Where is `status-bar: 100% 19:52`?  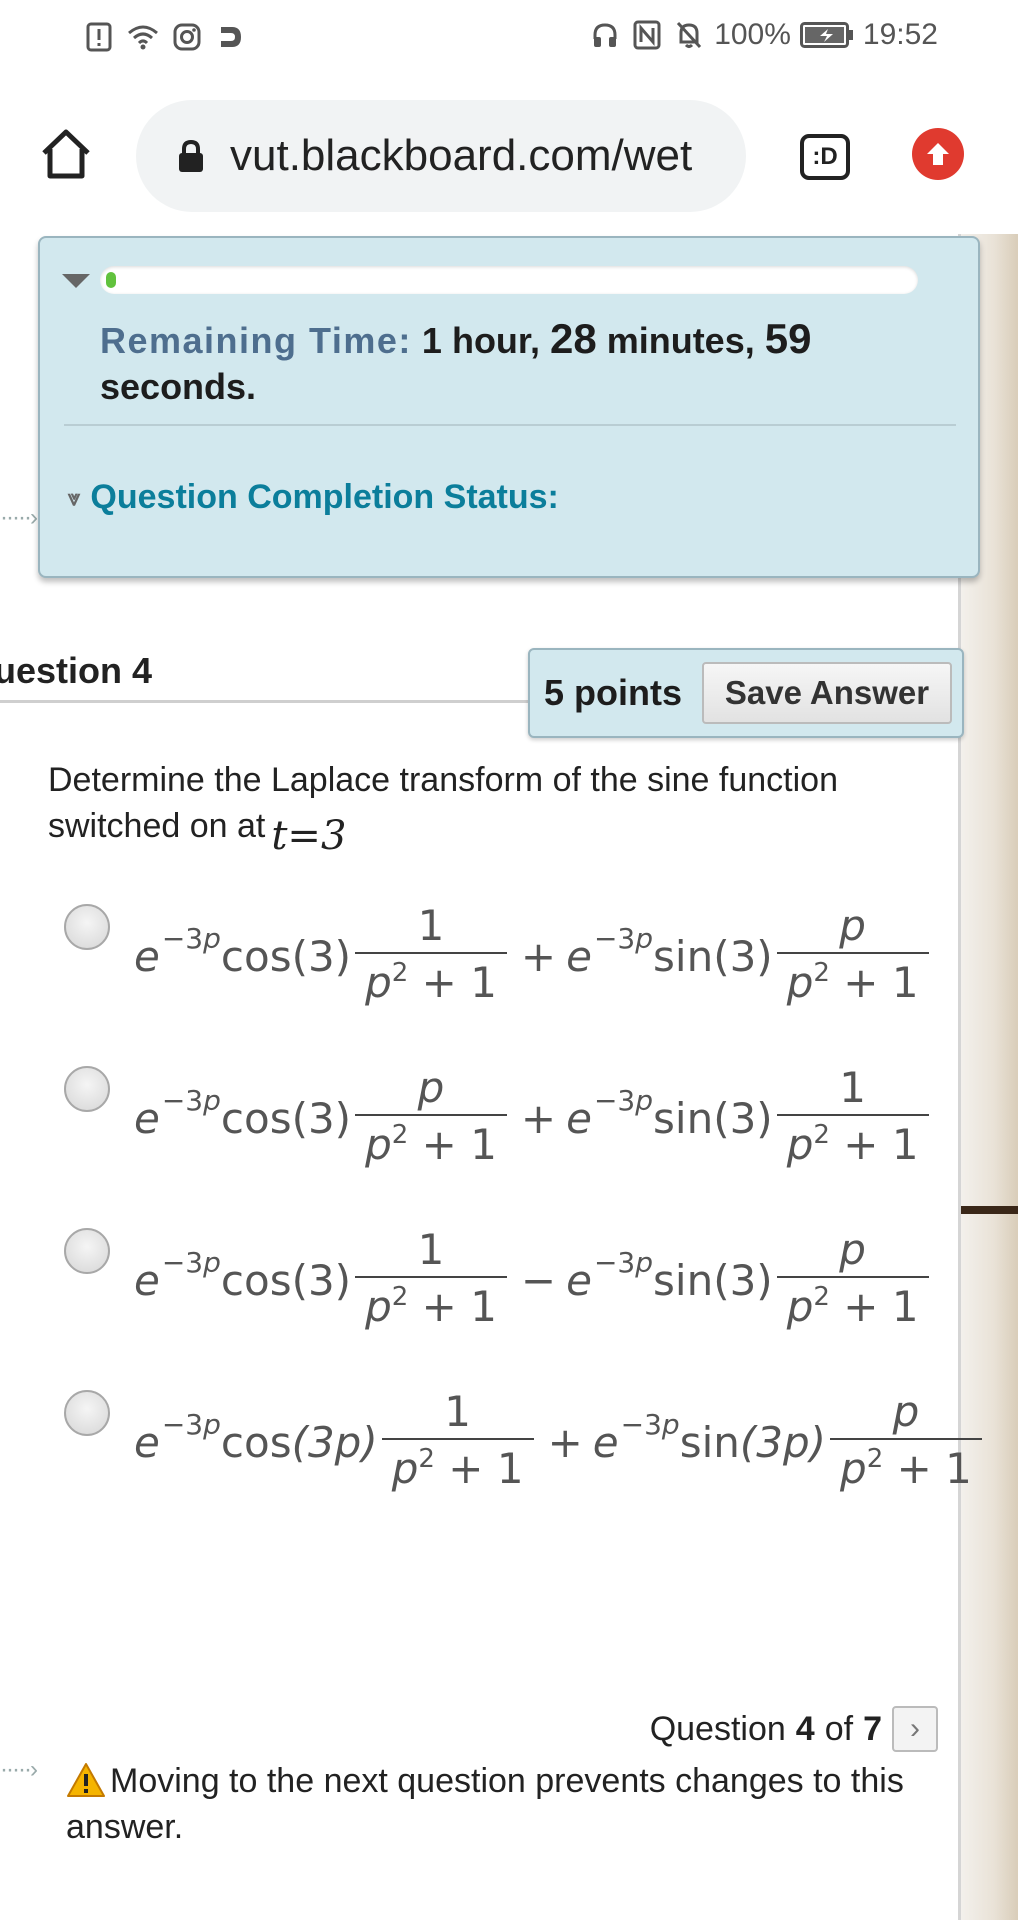
status-bar: 100% 19:52 is located at coordinates (509, 39).